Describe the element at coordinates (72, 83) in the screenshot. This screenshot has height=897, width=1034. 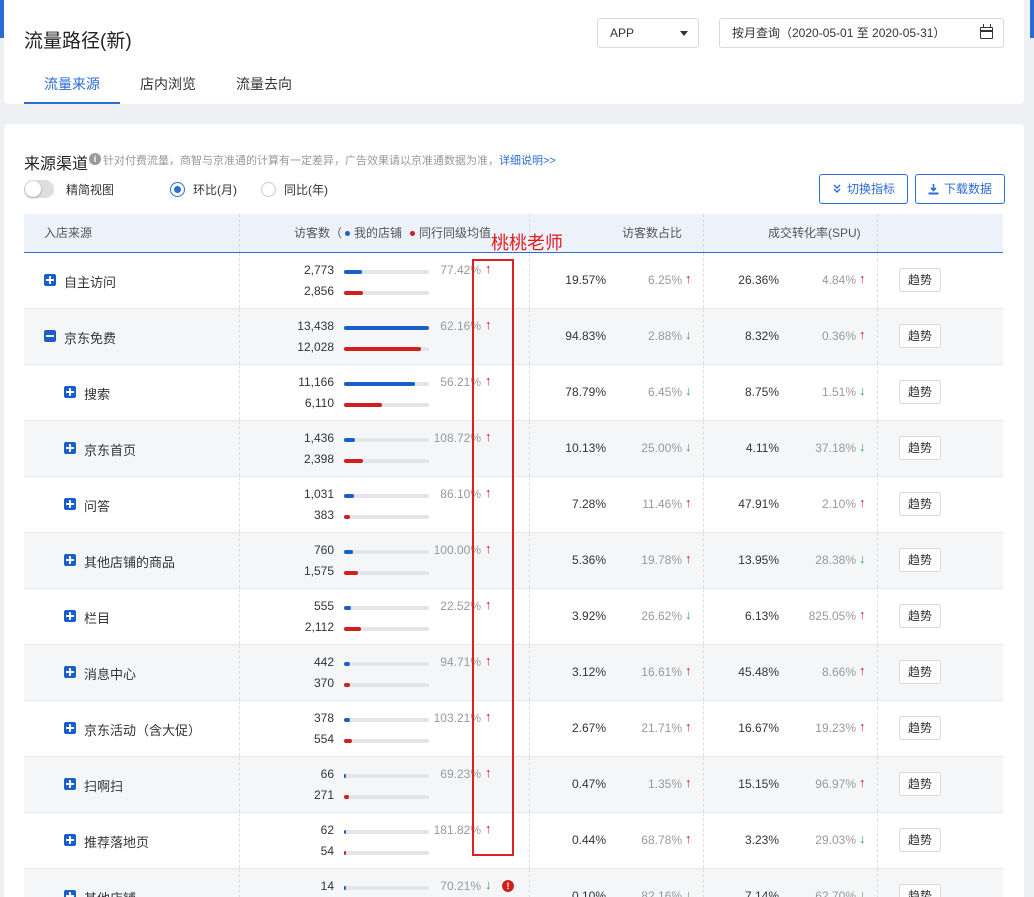
I see `tab-traffic-source: 流量来源` at that location.